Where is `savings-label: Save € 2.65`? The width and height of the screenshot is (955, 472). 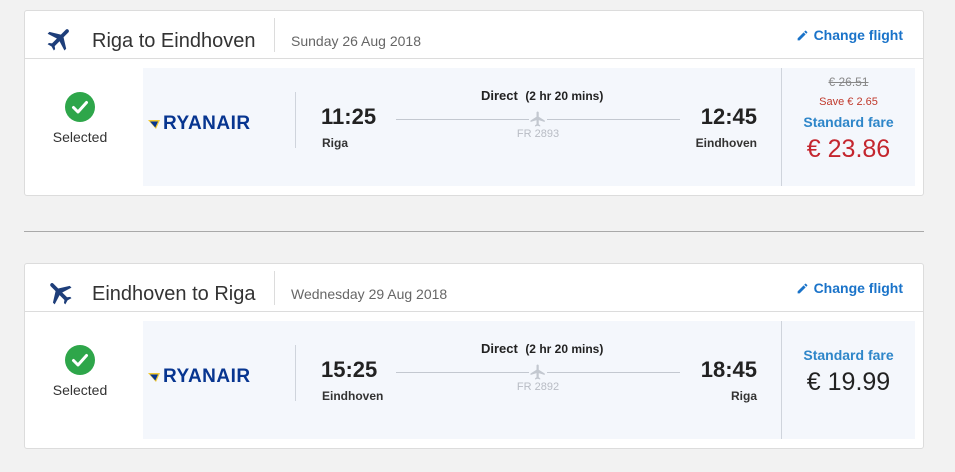
savings-label: Save € 2.65 is located at coordinates (848, 102).